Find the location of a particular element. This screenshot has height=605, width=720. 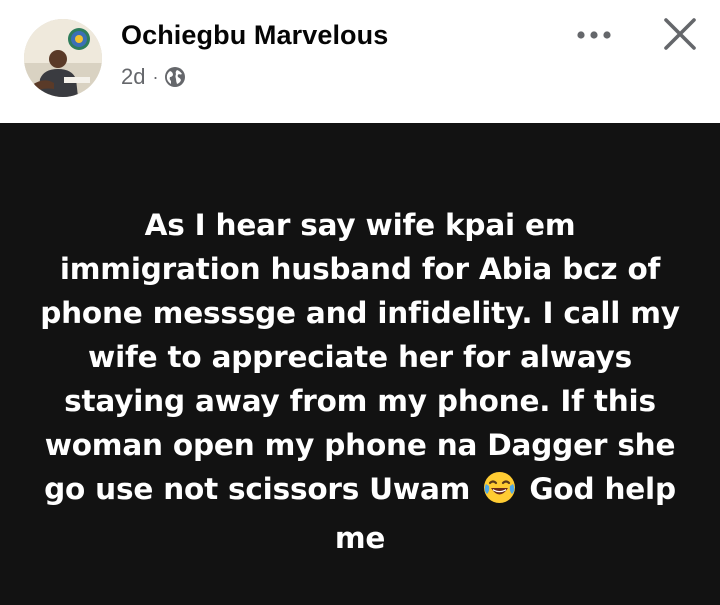

more-options-button is located at coordinates (594, 35).